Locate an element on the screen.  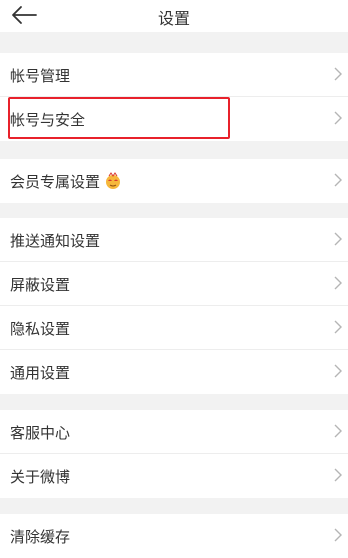
settings-group-cache: 清除缓存 is located at coordinates (174, 536).